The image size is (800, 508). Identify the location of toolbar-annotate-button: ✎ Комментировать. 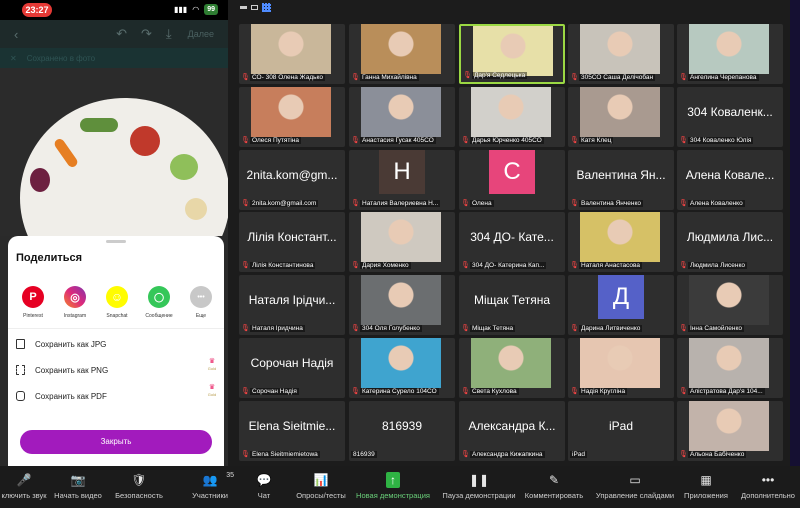
(554, 488).